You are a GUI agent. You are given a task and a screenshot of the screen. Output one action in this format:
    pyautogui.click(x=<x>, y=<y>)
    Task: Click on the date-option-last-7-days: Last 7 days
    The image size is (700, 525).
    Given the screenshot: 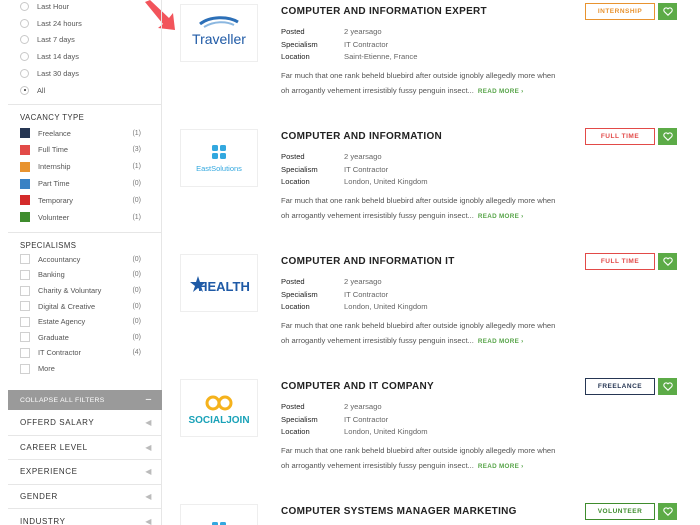 What is the action you would take?
    pyautogui.click(x=90, y=40)
    